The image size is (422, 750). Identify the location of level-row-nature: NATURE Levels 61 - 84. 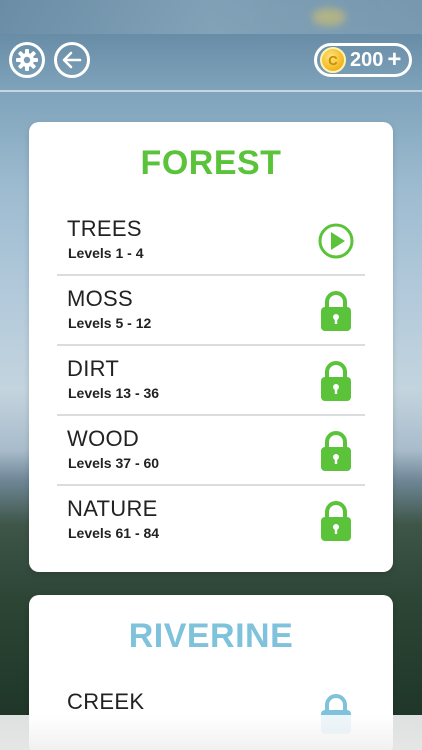
(211, 521).